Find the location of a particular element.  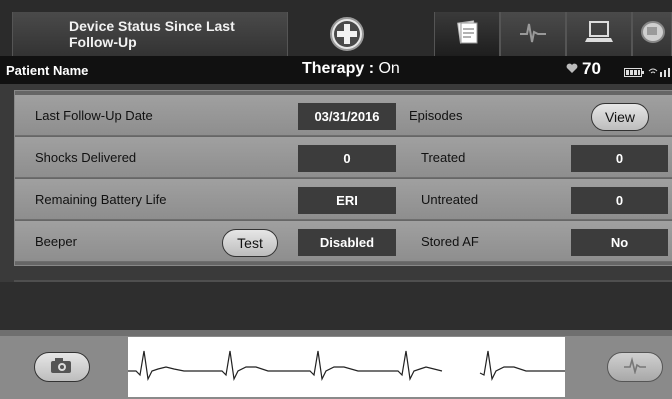

row-shocks: Shocks Delivered 0 Treated 0 is located at coordinates (343, 157).